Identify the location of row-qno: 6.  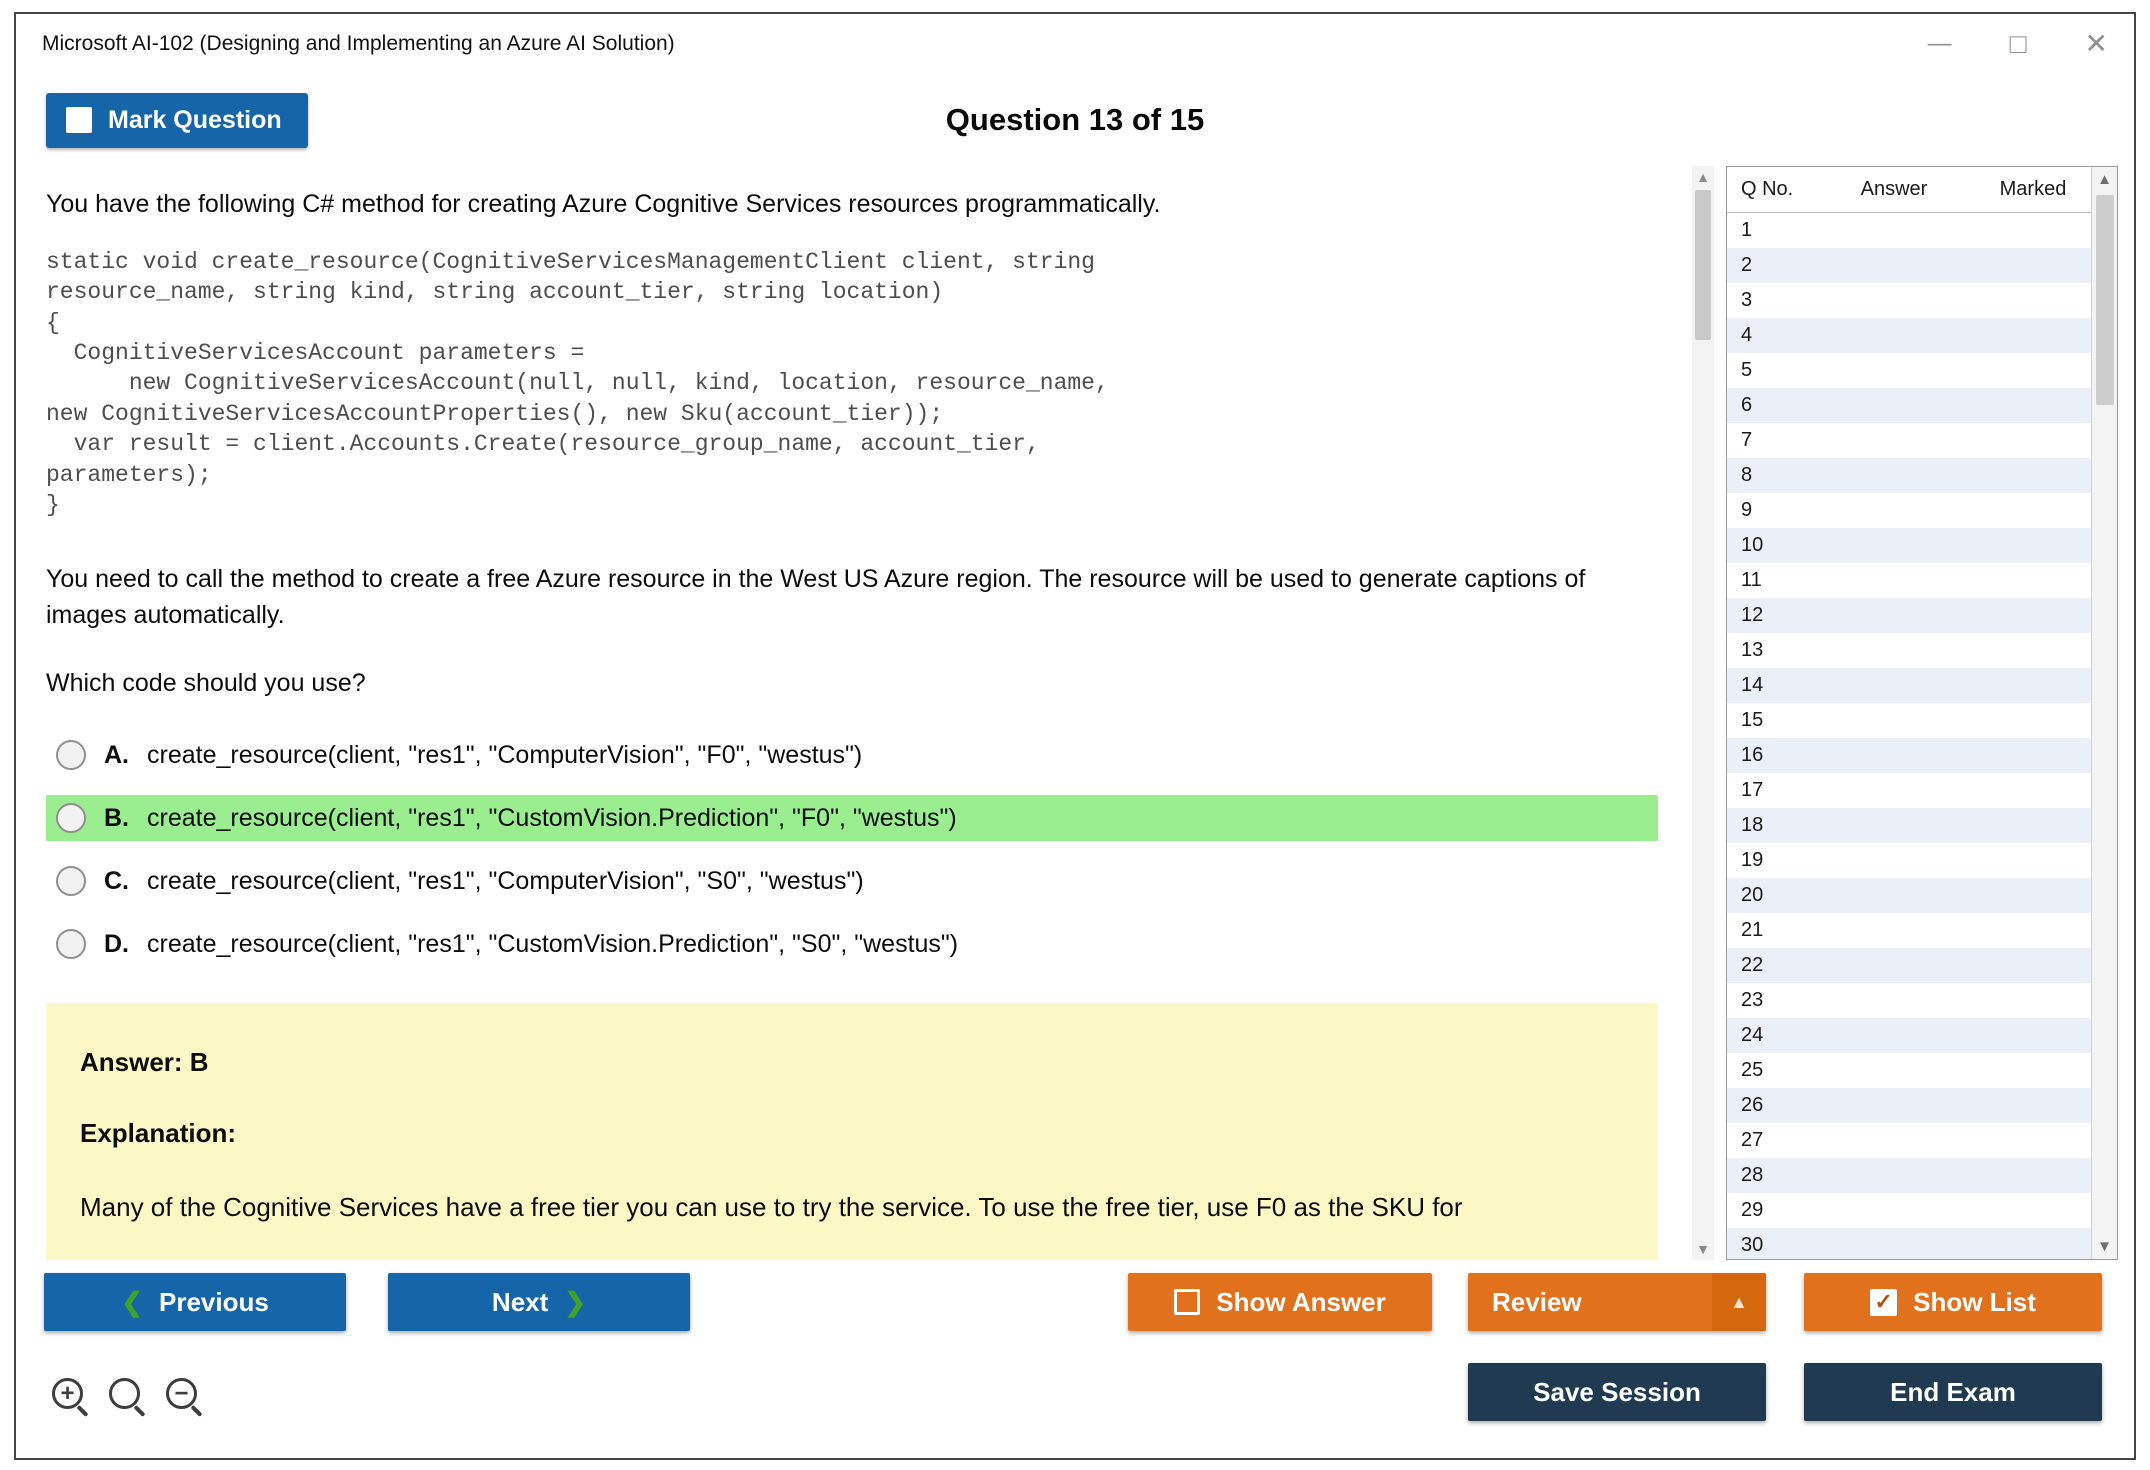
(1747, 405).